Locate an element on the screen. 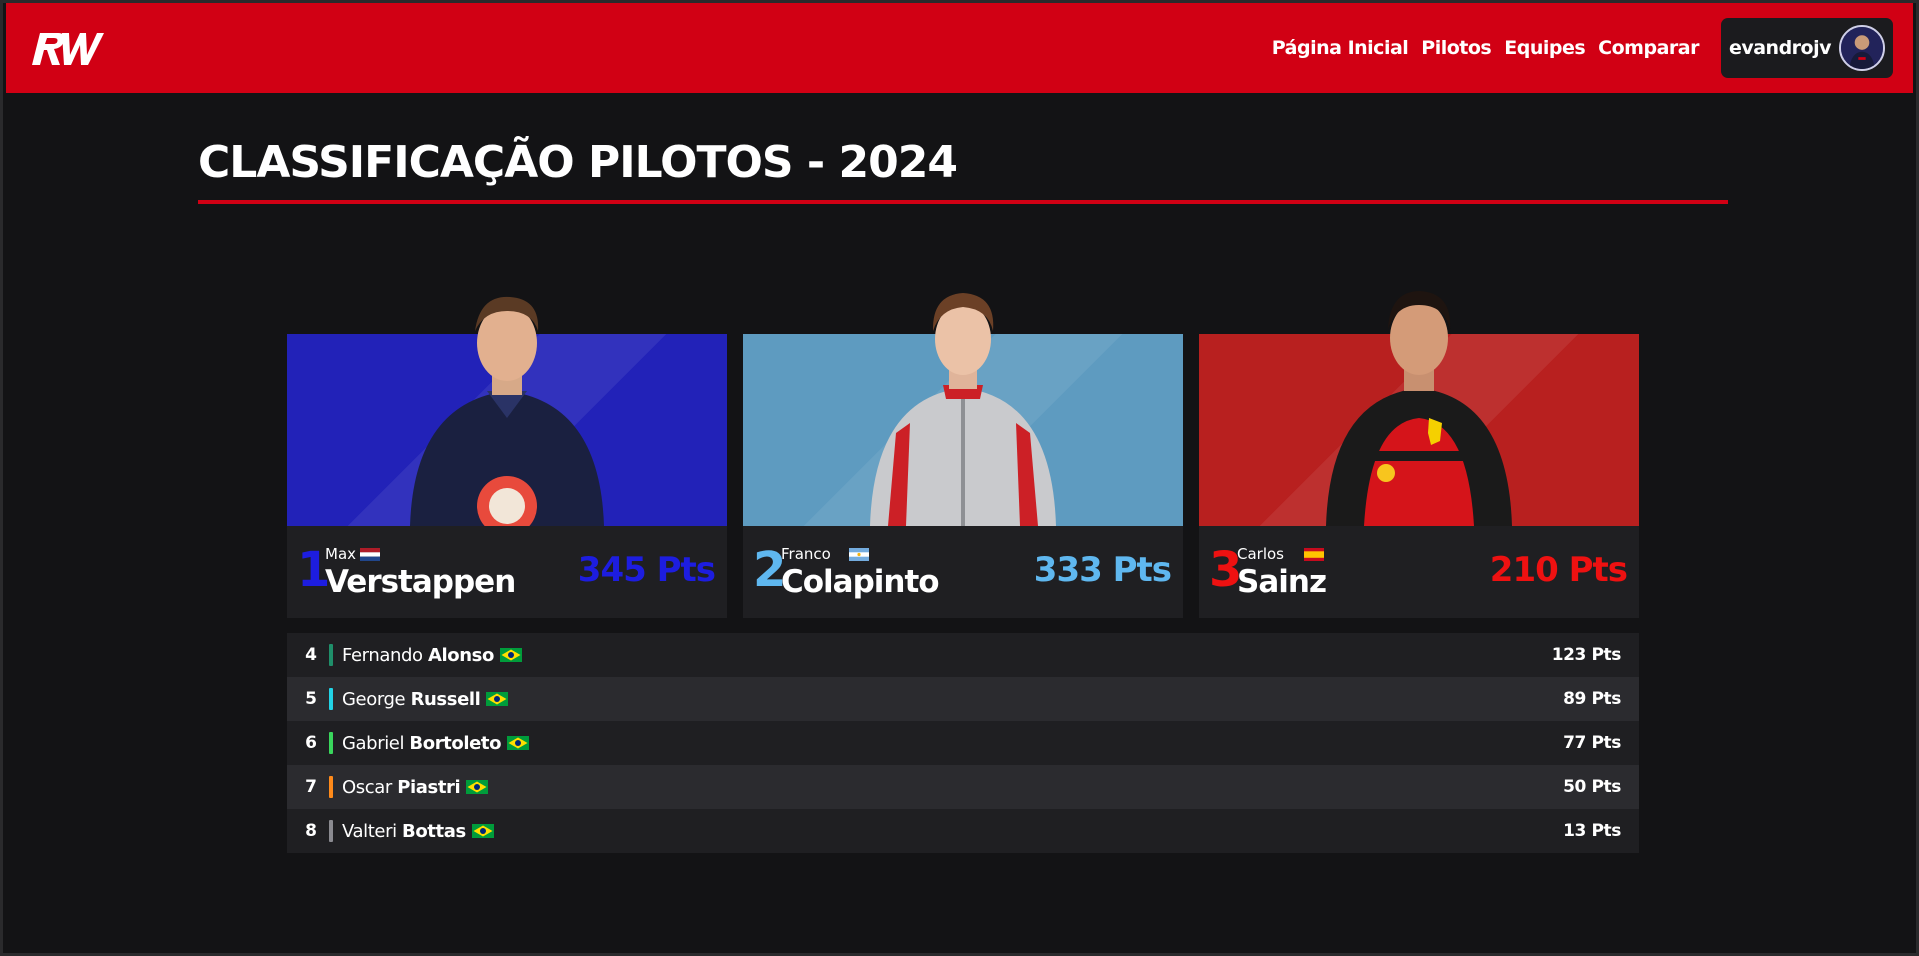  page-title: CLASSIFICAÇÃO PILOTOS - 2024 is located at coordinates (578, 162).